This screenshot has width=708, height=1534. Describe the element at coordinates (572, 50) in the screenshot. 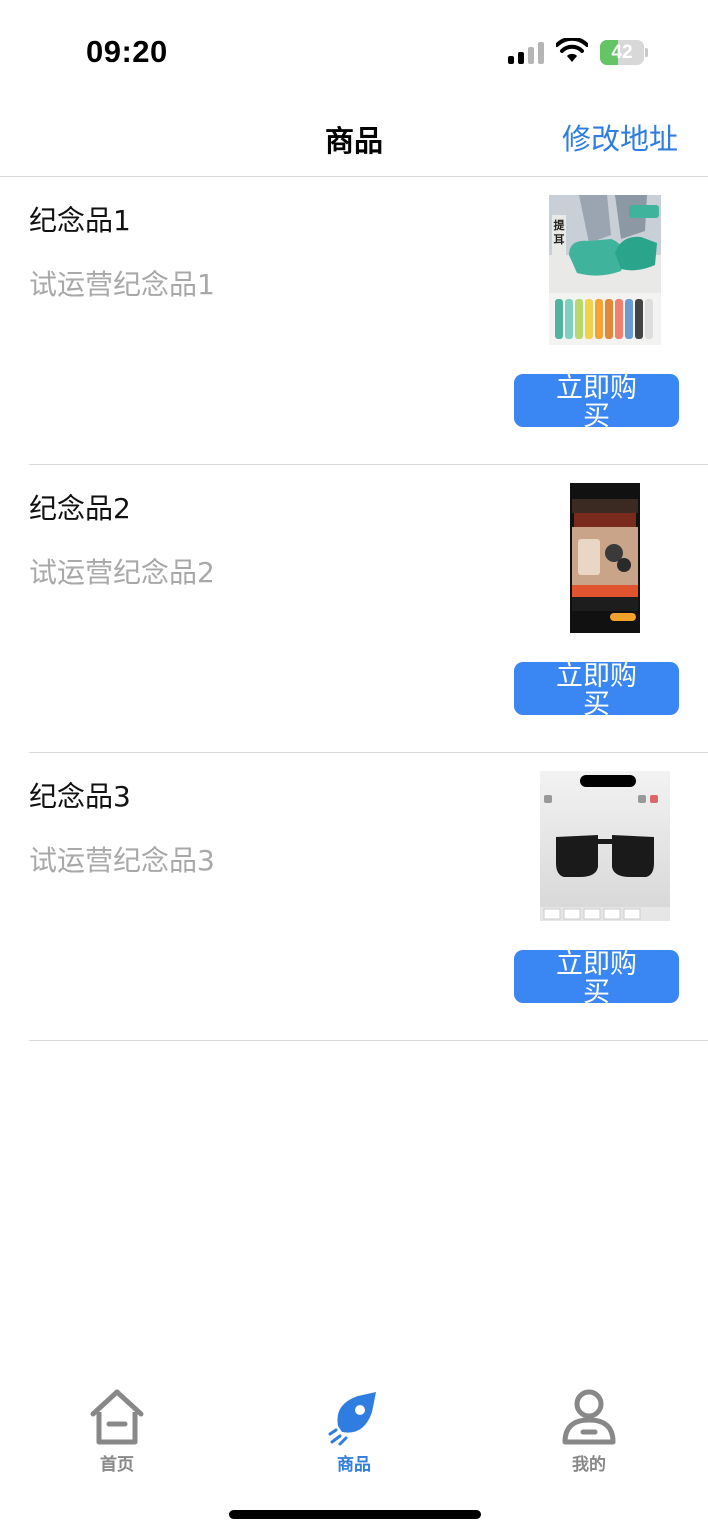

I see `wifi-icon` at that location.